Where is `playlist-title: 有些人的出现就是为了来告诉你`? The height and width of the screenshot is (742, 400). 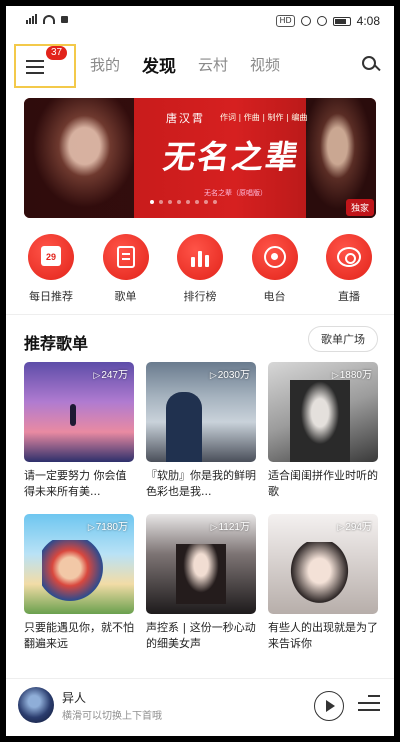
playlist-title: 有些人的出现就是为了来告诉你 is located at coordinates (323, 635).